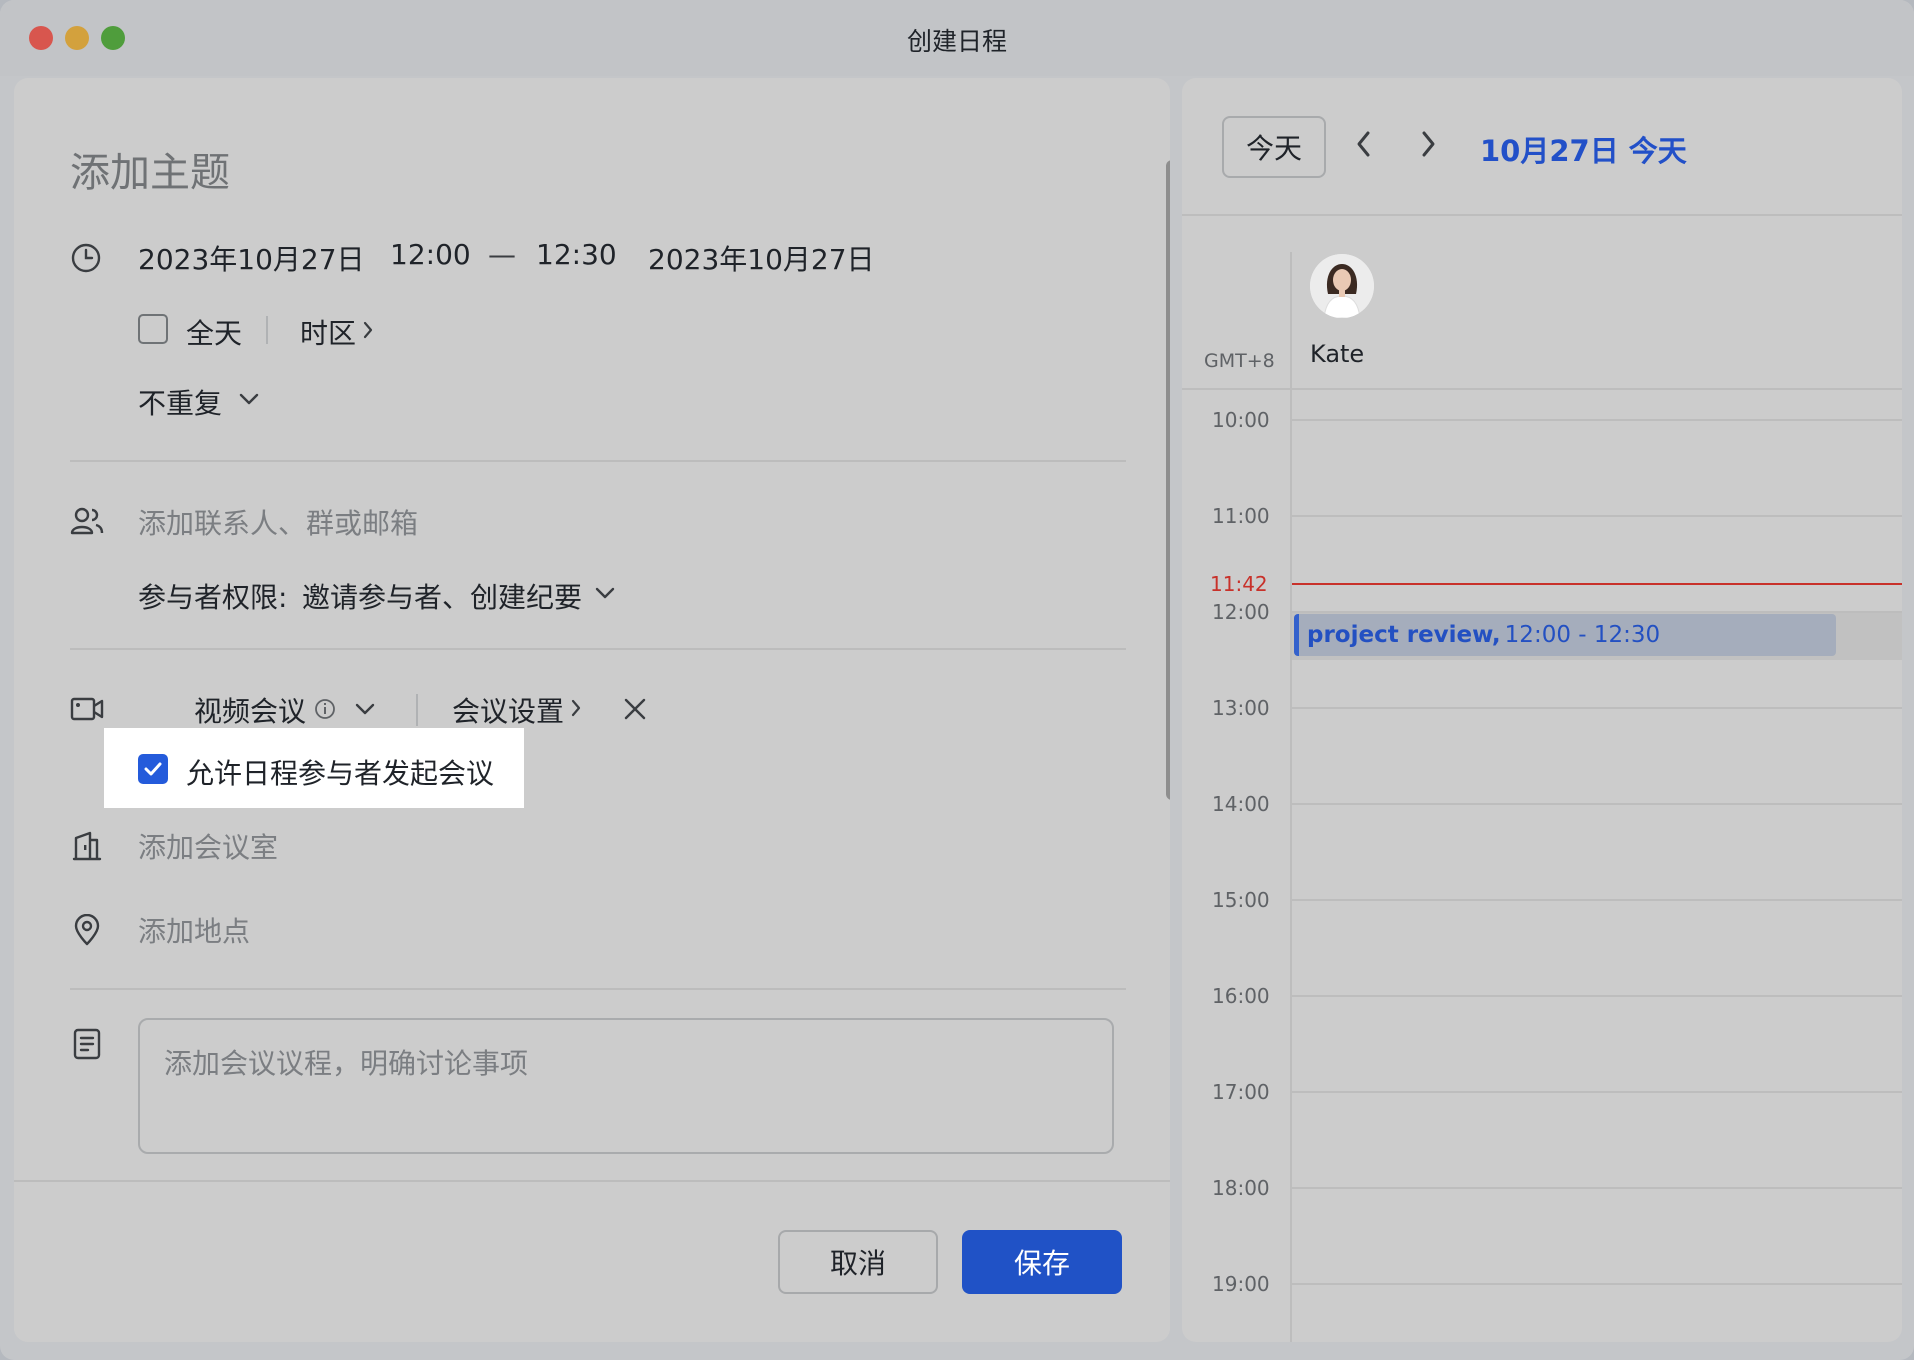 The image size is (1914, 1360). What do you see at coordinates (576, 254) in the screenshot?
I see `end-time: 12:30` at bounding box center [576, 254].